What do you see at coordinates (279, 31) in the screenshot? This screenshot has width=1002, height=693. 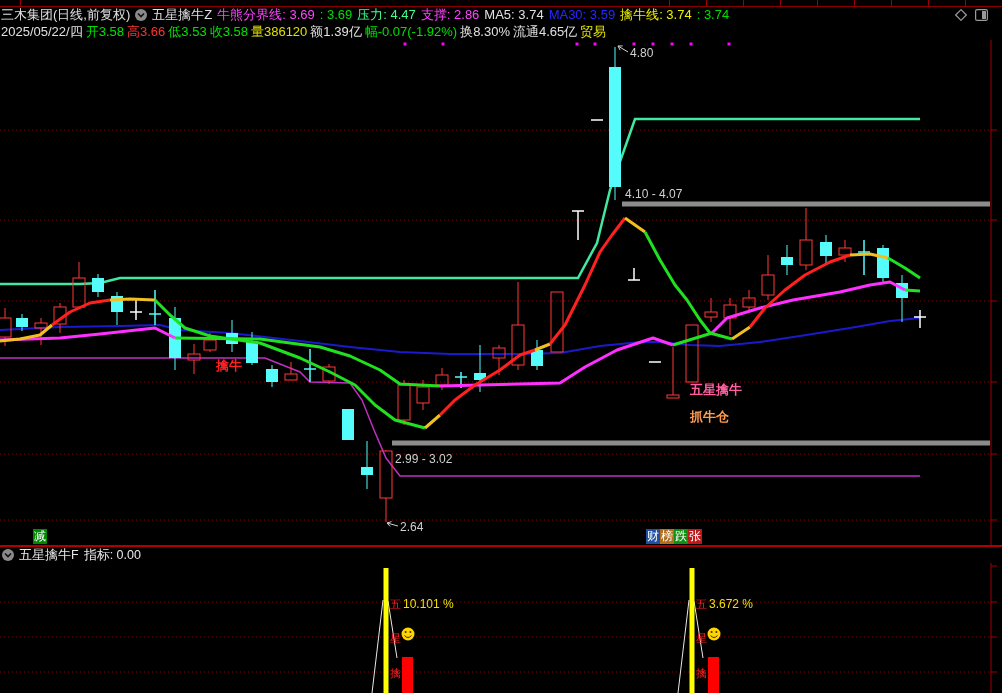 I see `quote-field: 量386120` at bounding box center [279, 31].